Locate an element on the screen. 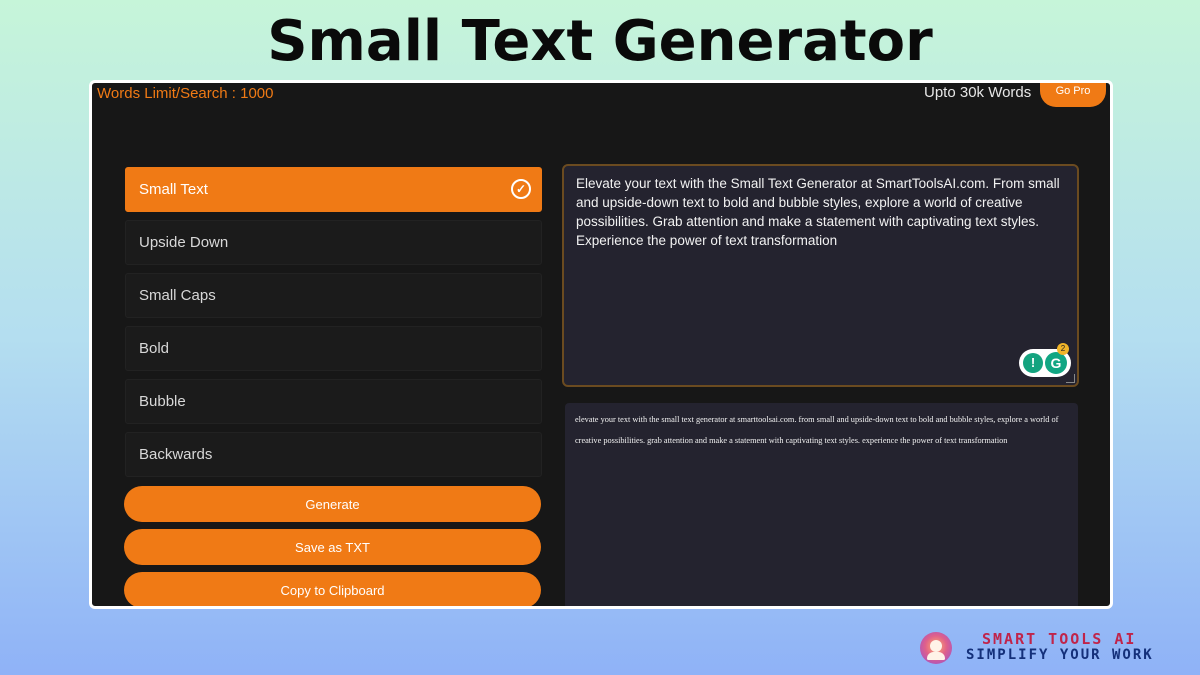 This screenshot has width=1200, height=675. copy-clipboard-button: Copy to Clipboard is located at coordinates (332, 589).